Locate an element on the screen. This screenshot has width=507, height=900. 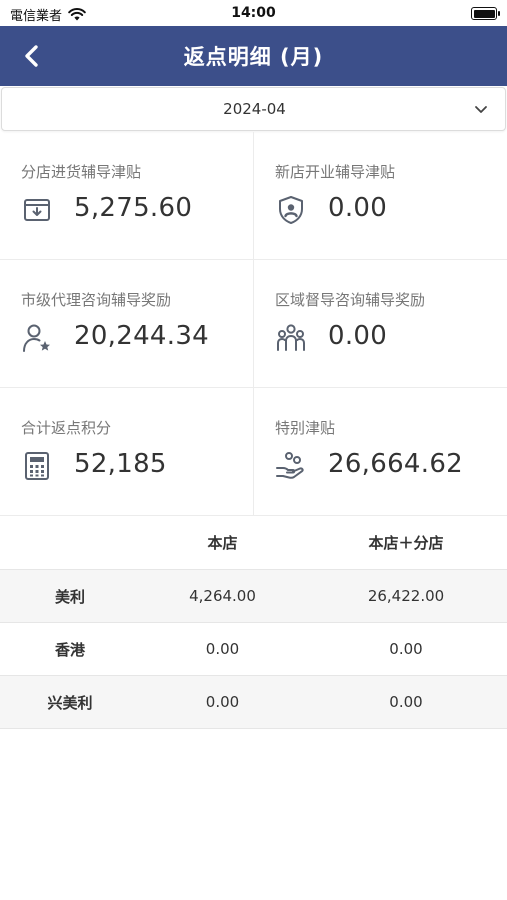
card-label: 区域督导咨询辅导奖励 is located at coordinates (350, 300).